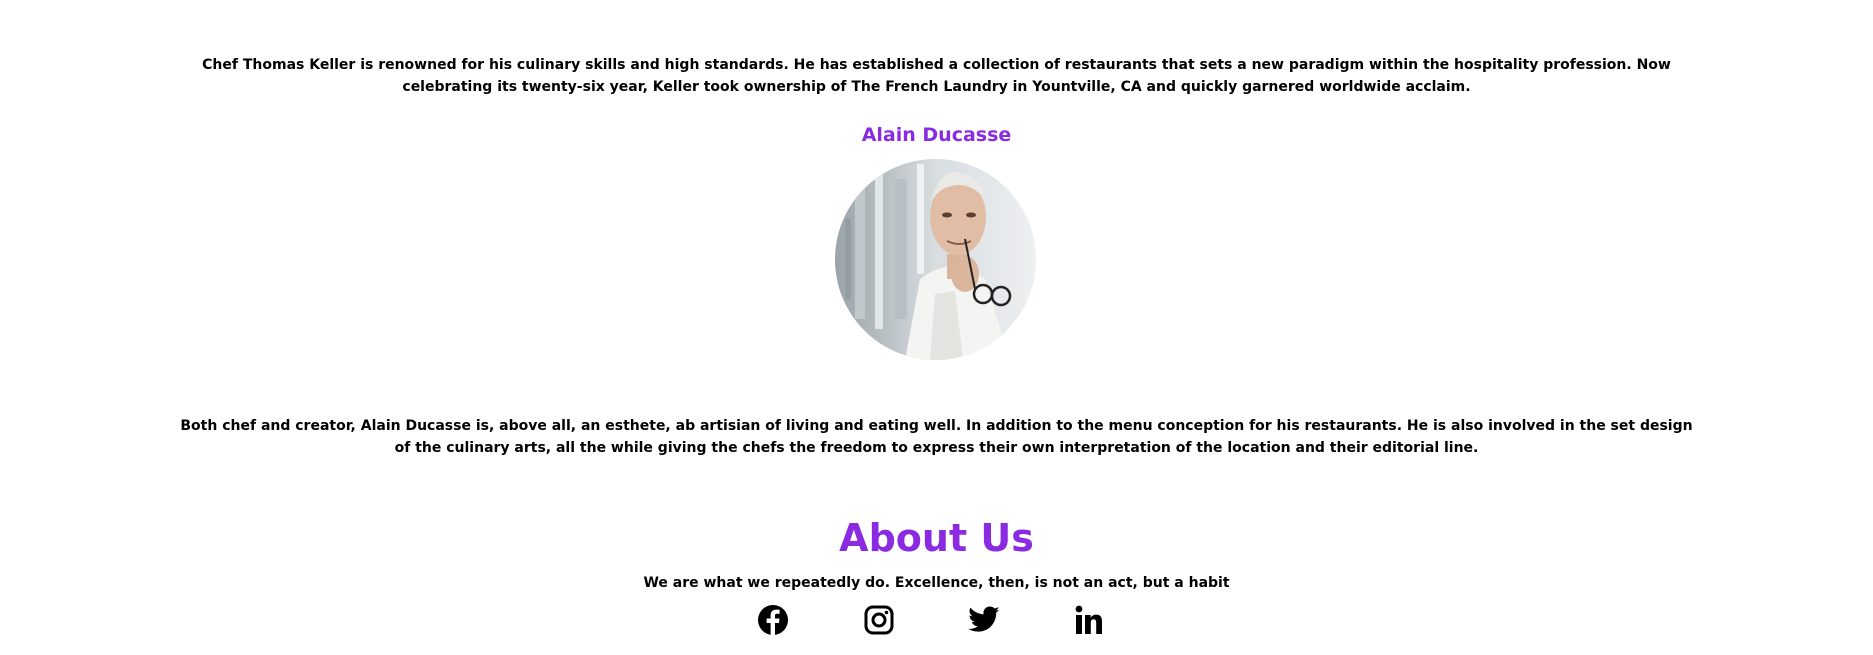 Image resolution: width=1873 pixels, height=655 pixels. What do you see at coordinates (936, 621) in the screenshot?
I see `social-links` at bounding box center [936, 621].